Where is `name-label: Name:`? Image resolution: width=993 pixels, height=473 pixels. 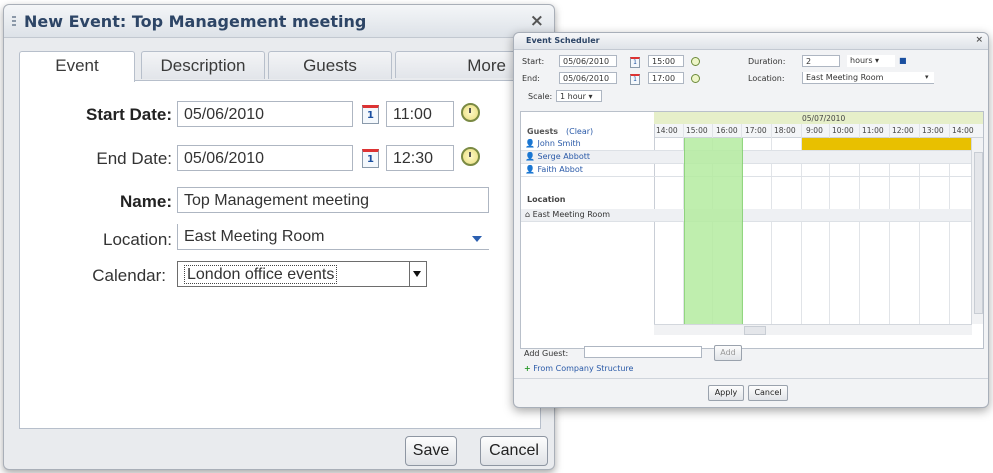
name-label: Name: is located at coordinates (146, 201).